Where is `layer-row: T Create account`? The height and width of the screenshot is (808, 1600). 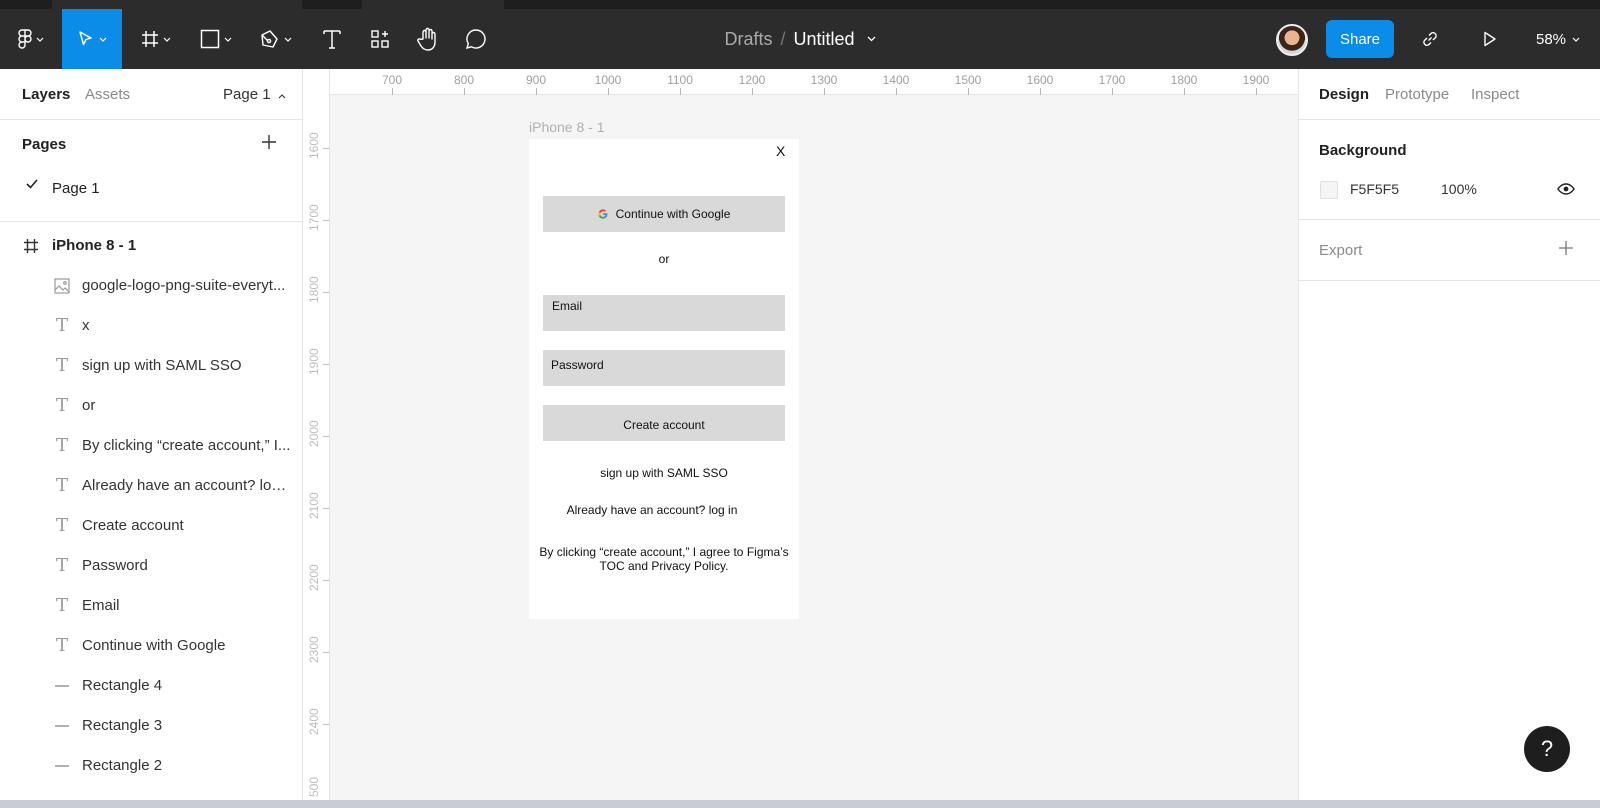 layer-row: T Create account is located at coordinates (151, 526).